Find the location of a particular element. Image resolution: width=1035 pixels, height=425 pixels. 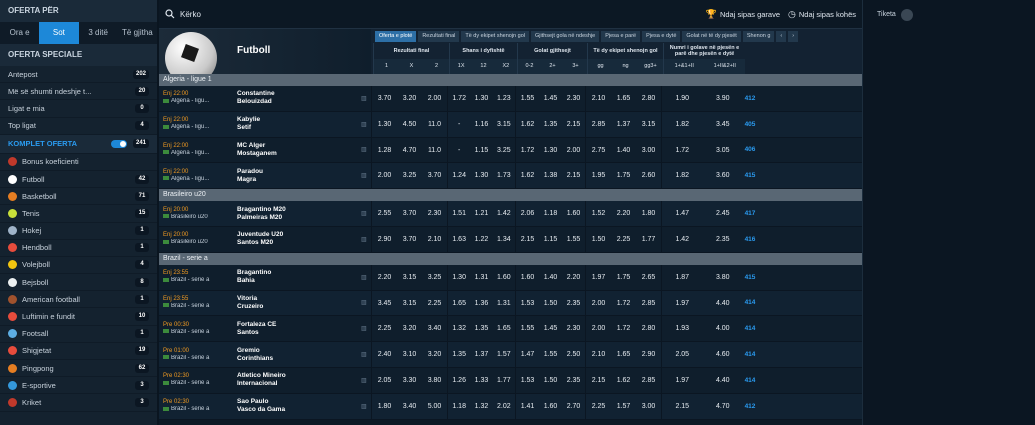

odd-button: 3.10 is located at coordinates (409, 354).